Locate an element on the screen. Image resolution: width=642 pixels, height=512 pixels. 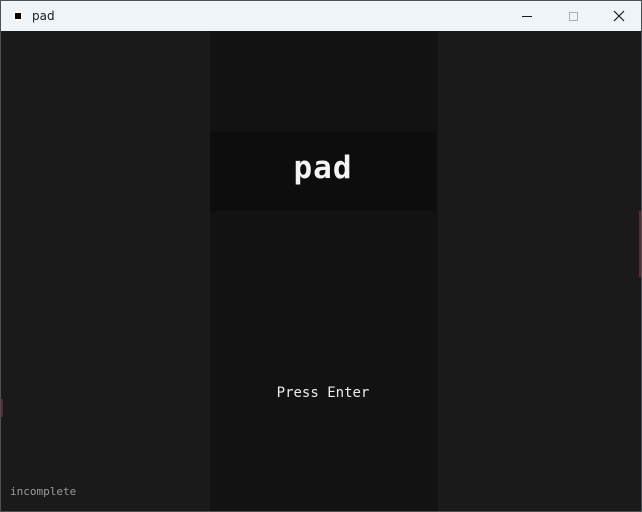
left-edge-mark is located at coordinates (2, 408).